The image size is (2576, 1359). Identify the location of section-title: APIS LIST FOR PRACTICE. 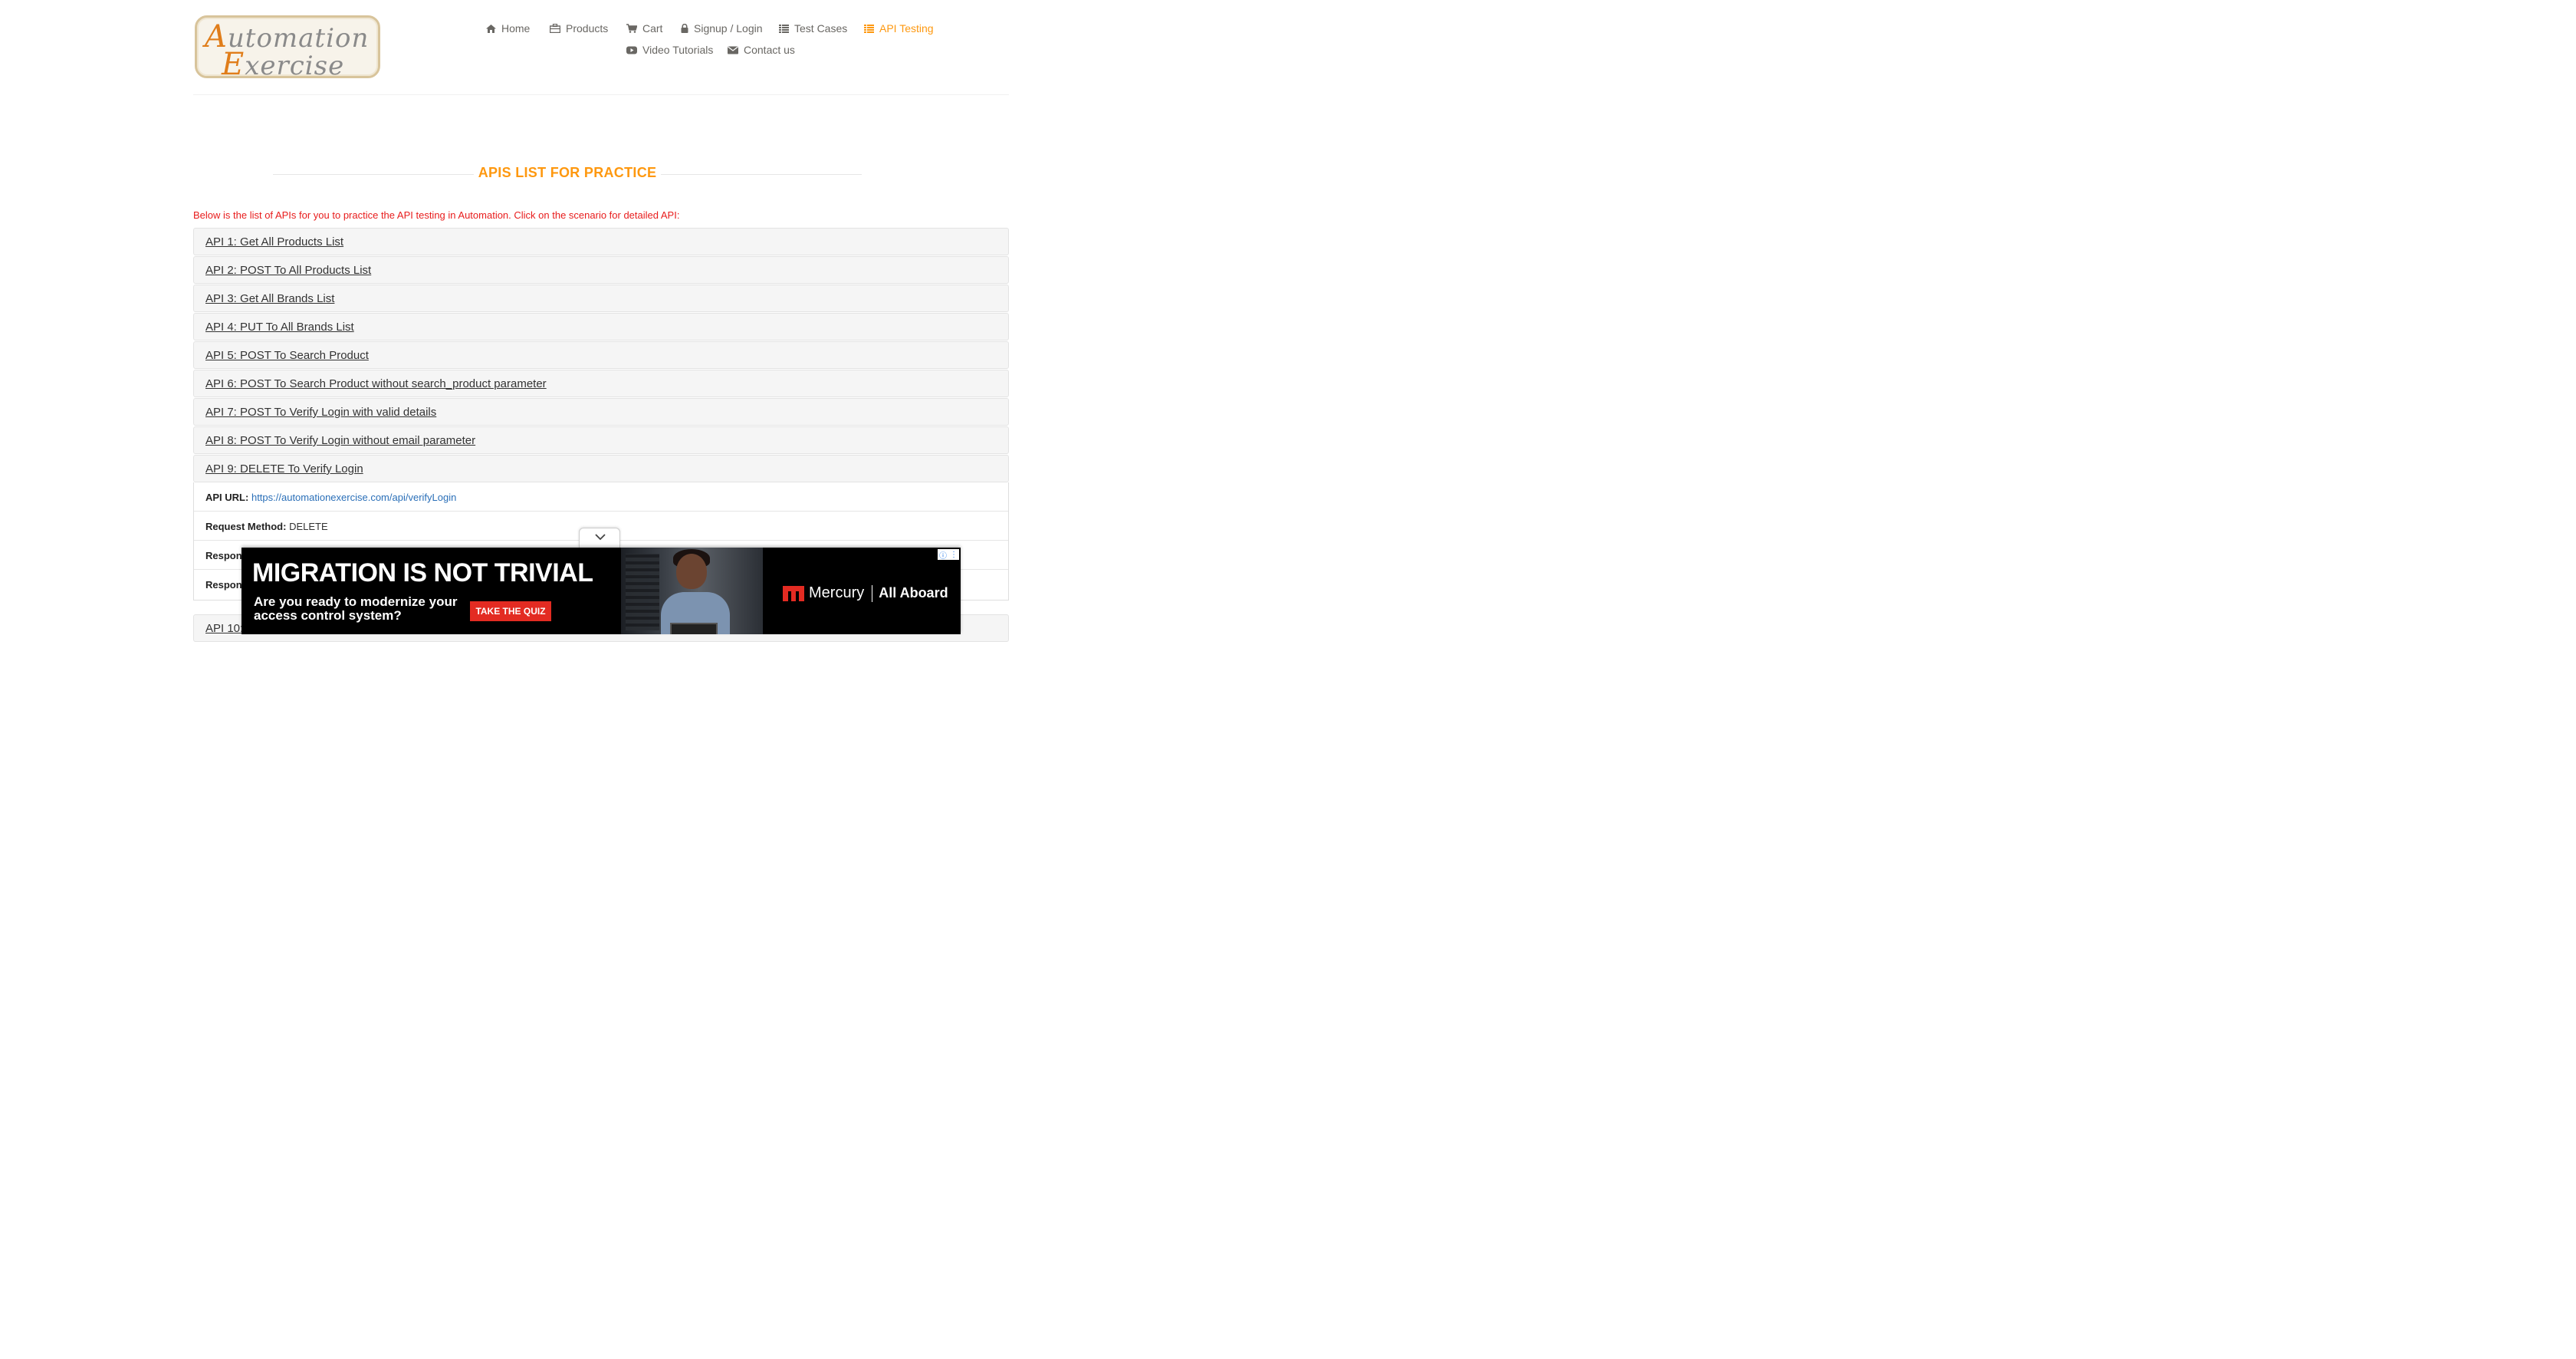
(568, 173).